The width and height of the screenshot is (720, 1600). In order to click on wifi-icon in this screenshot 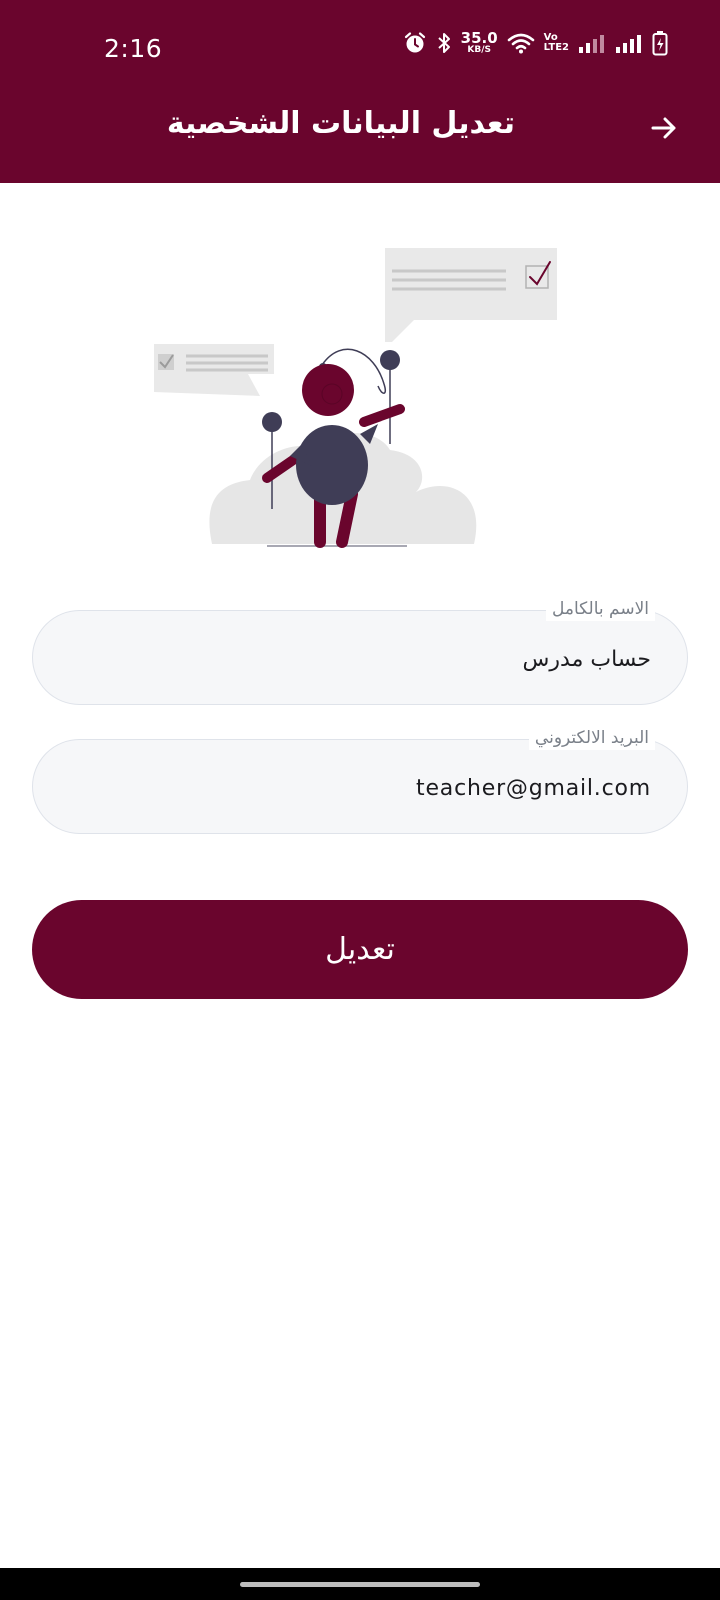, I will do `click(520, 43)`.